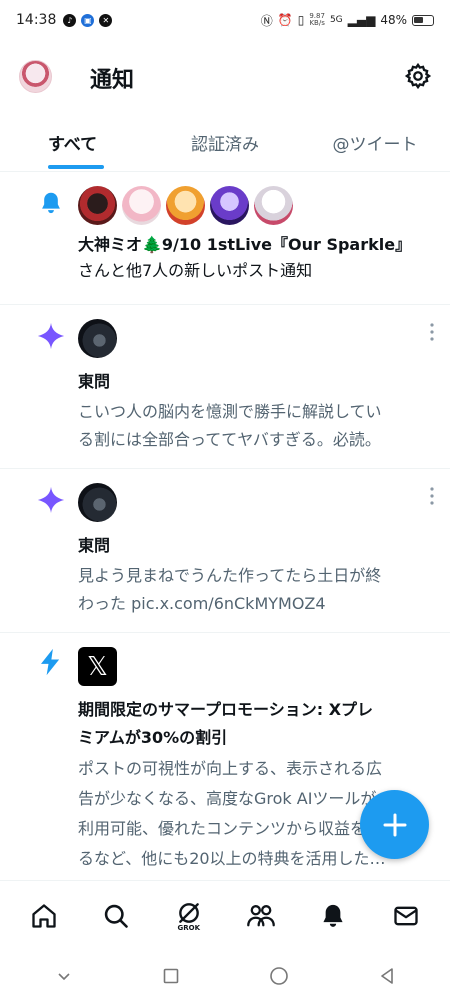 Image resolution: width=450 pixels, height=1000 pixels. I want to click on mail-icon, so click(406, 915).